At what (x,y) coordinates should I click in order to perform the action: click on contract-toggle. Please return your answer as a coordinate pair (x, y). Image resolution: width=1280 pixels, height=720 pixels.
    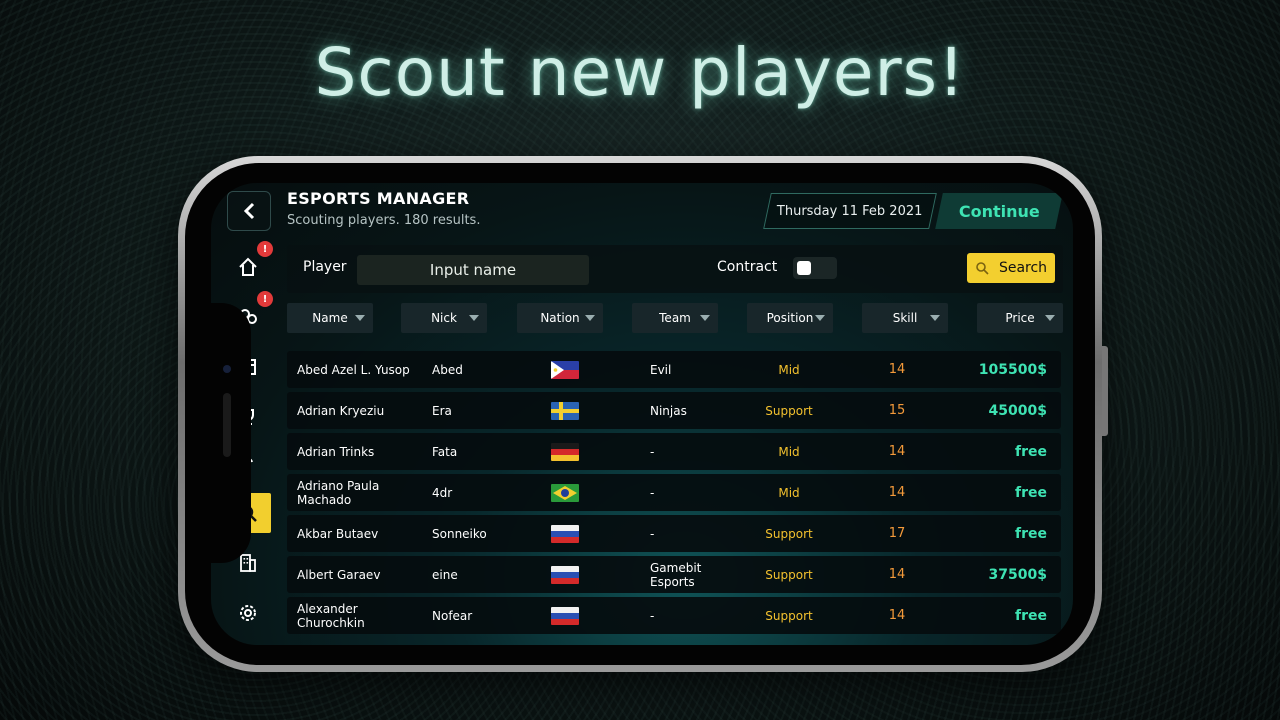
    Looking at the image, I should click on (815, 268).